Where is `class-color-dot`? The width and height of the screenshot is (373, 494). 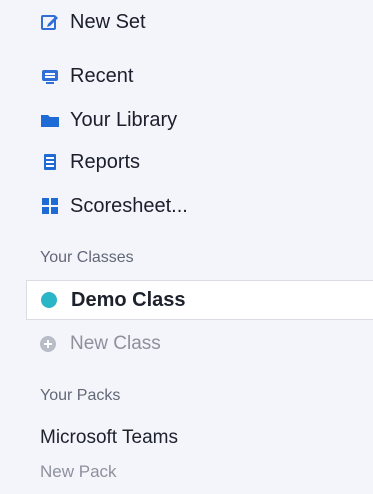 class-color-dot is located at coordinates (49, 300).